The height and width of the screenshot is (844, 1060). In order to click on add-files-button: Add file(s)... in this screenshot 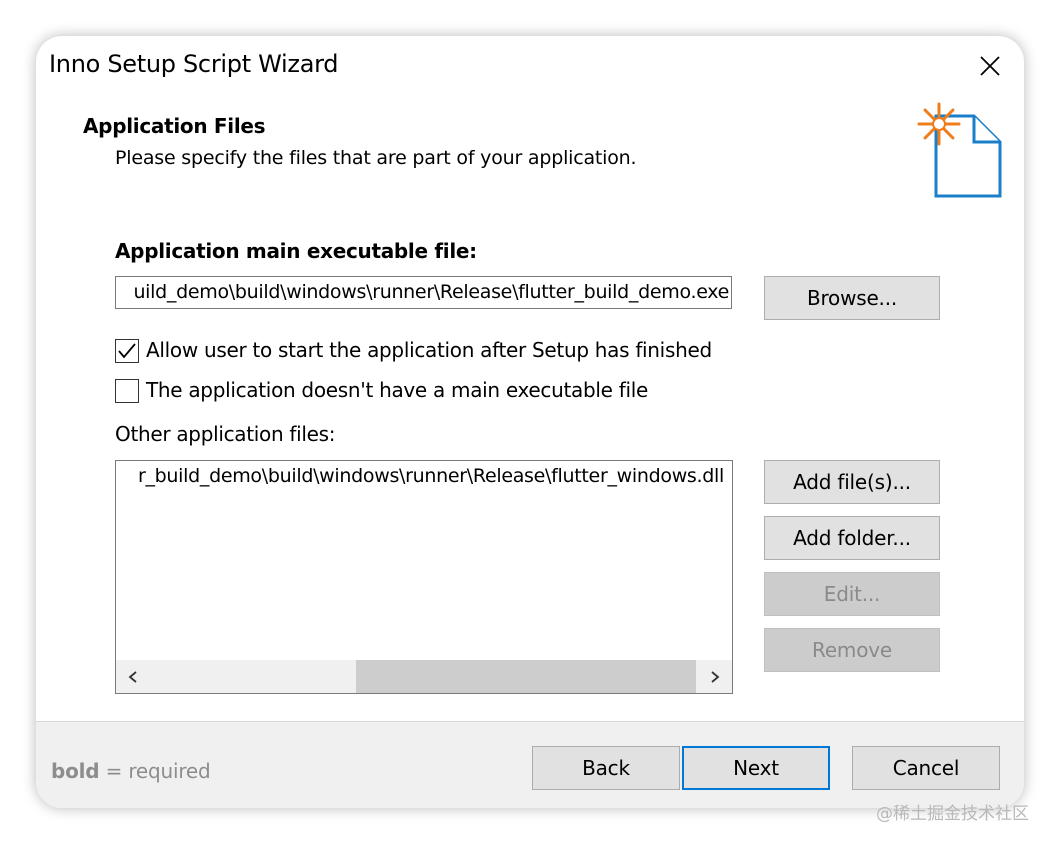, I will do `click(852, 482)`.